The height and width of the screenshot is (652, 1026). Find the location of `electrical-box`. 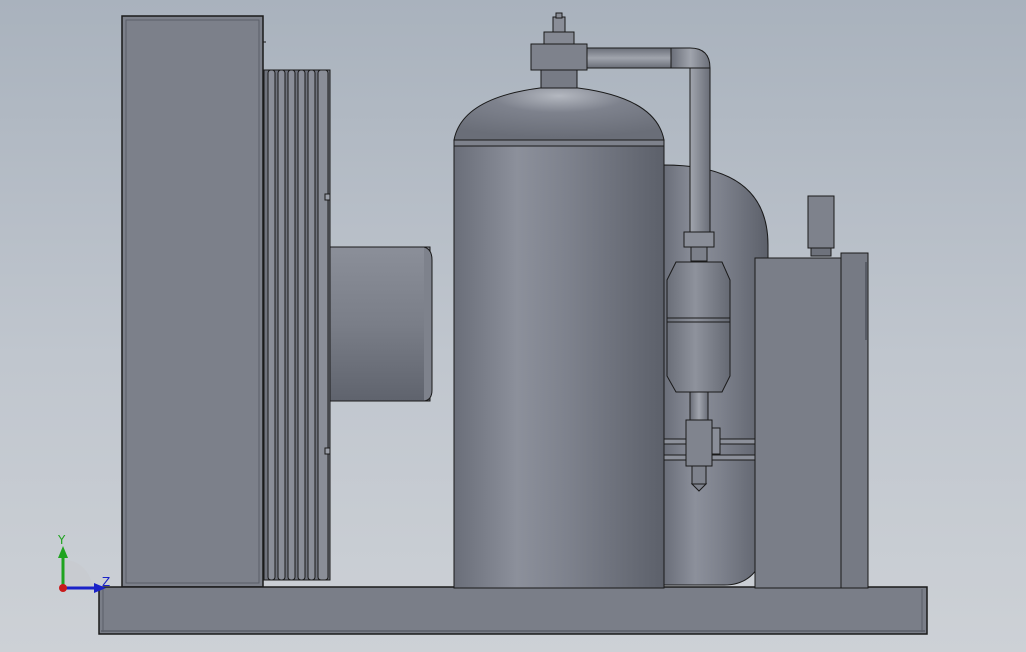

electrical-box is located at coordinates (811, 392).